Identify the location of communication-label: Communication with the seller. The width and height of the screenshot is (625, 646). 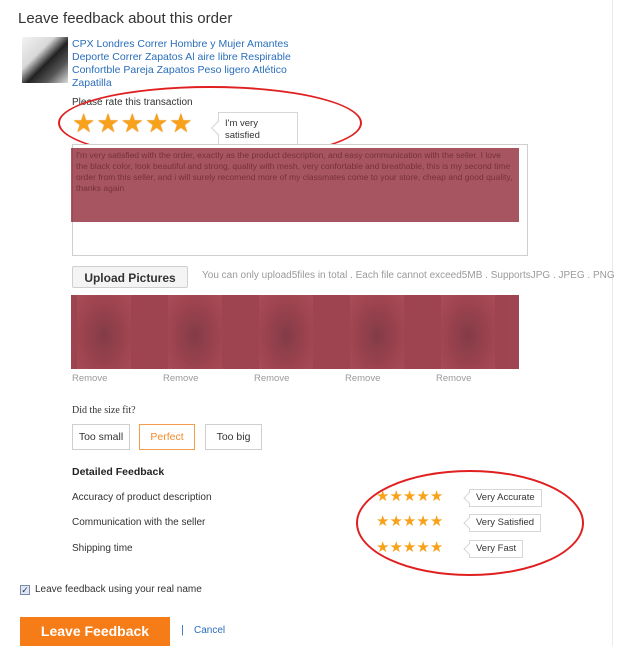
(139, 522).